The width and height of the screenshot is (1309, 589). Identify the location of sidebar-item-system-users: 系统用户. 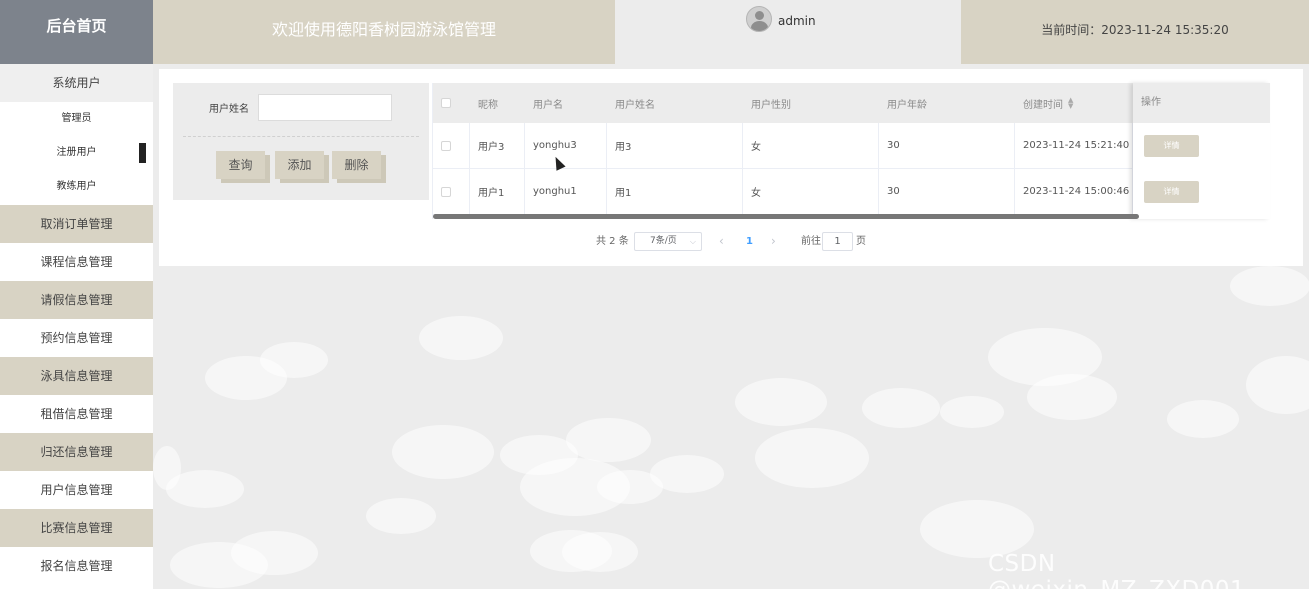
(76, 83).